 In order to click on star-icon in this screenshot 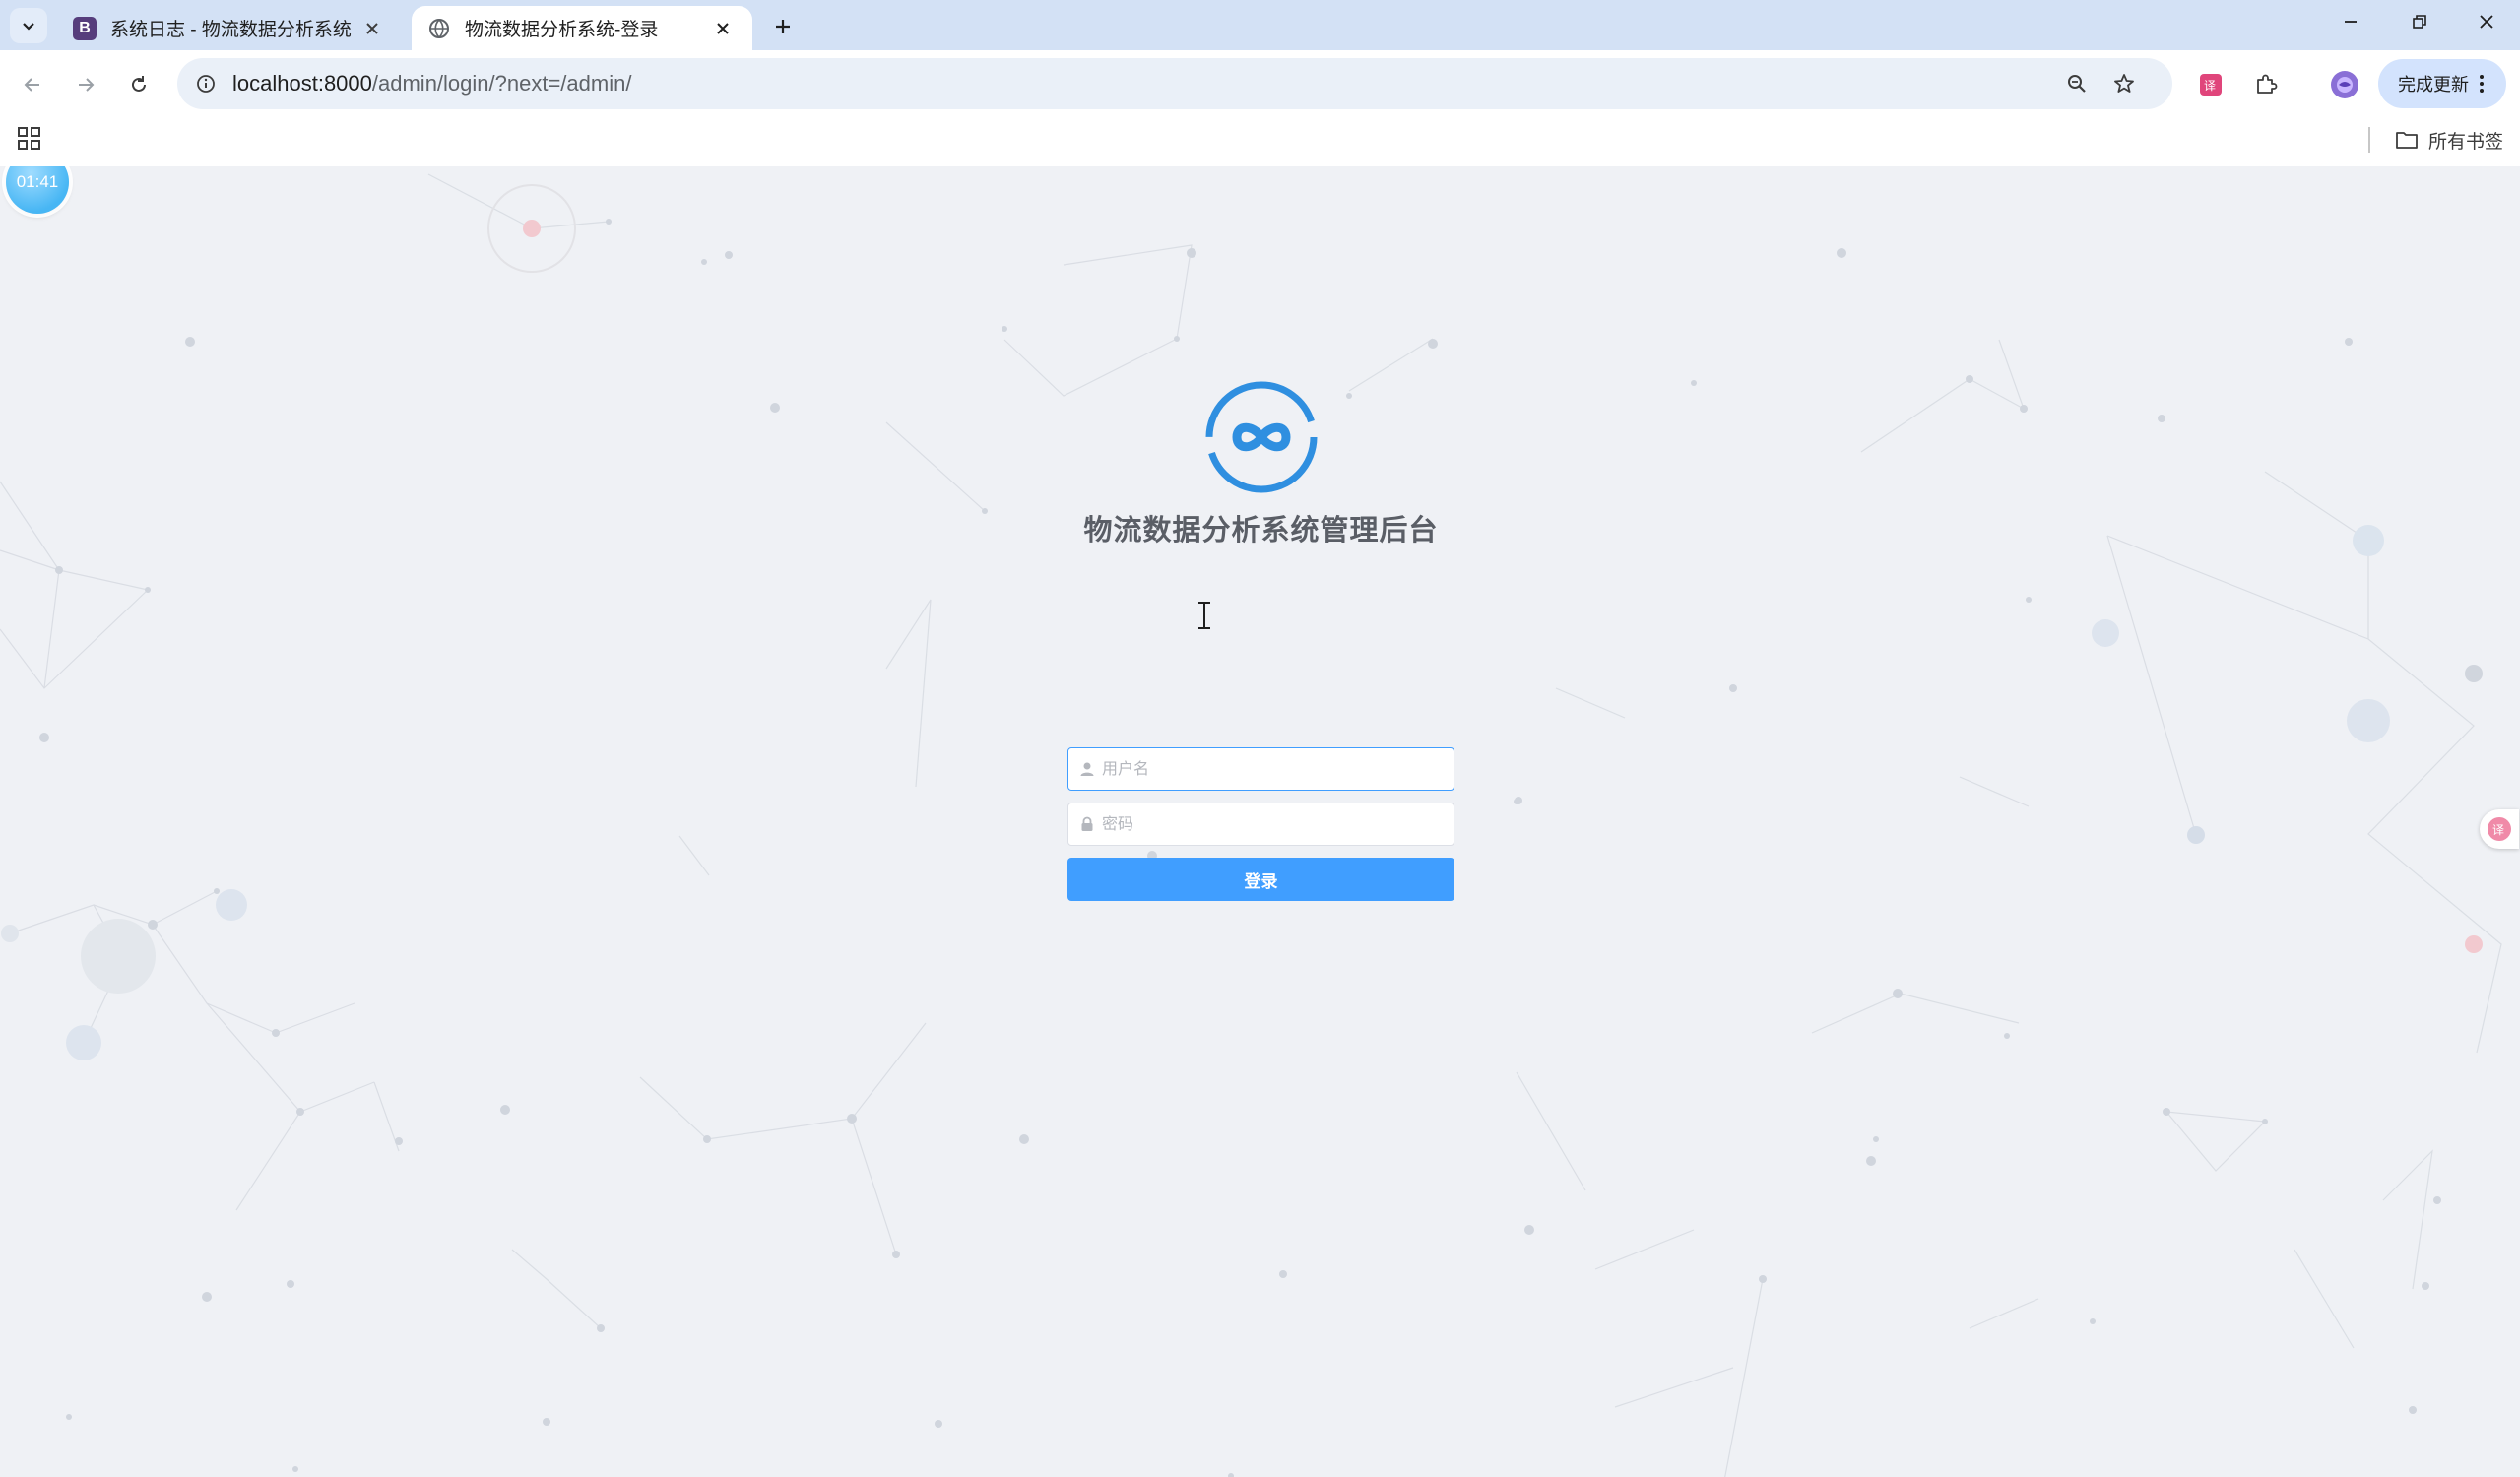, I will do `click(2124, 84)`.